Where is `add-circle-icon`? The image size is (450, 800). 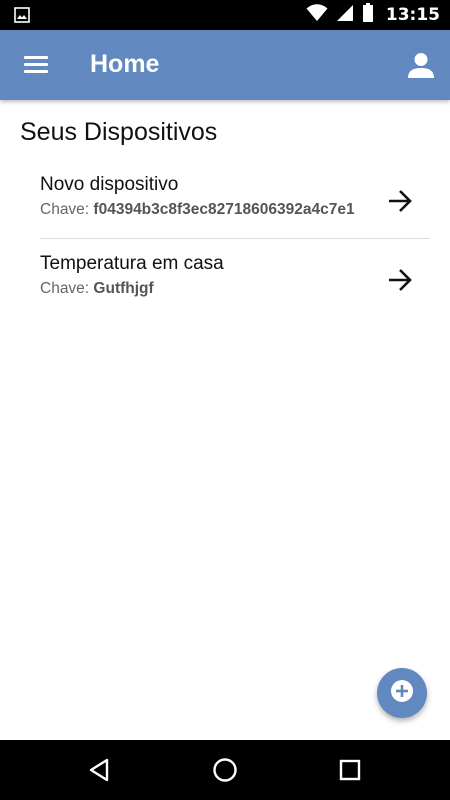
add-circle-icon is located at coordinates (402, 693).